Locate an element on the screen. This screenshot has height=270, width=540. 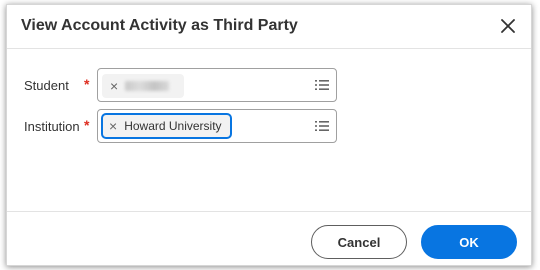
cancel-button: Cancel is located at coordinates (359, 242).